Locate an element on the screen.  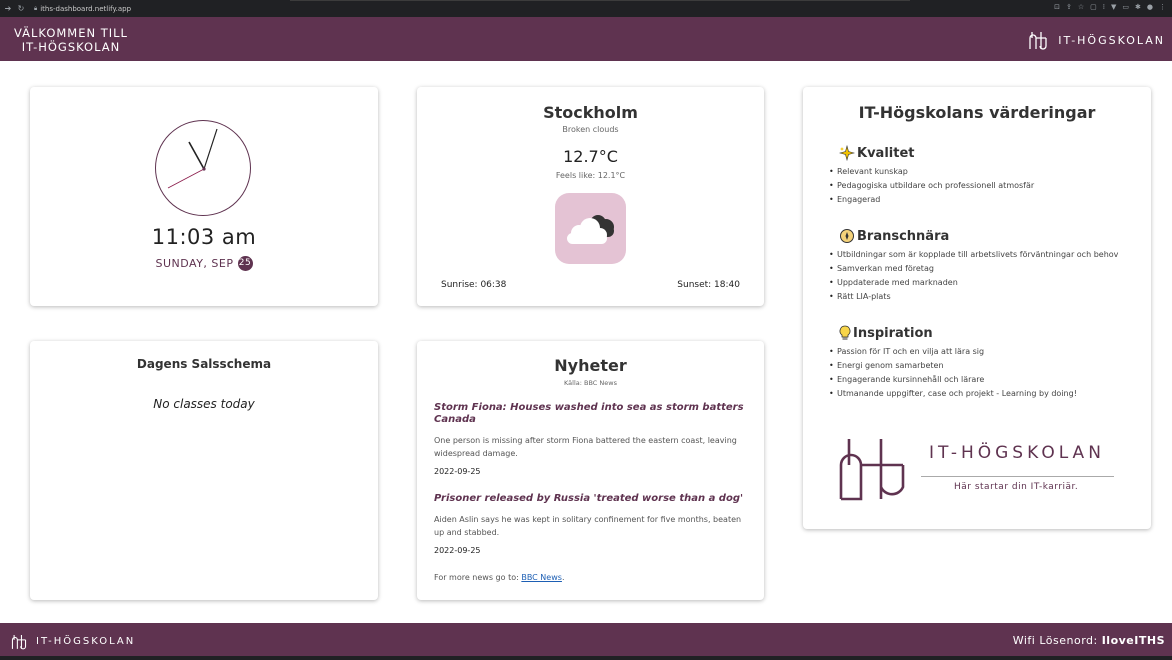
schedule-title: Dagens Salsschema is located at coordinates (204, 364).